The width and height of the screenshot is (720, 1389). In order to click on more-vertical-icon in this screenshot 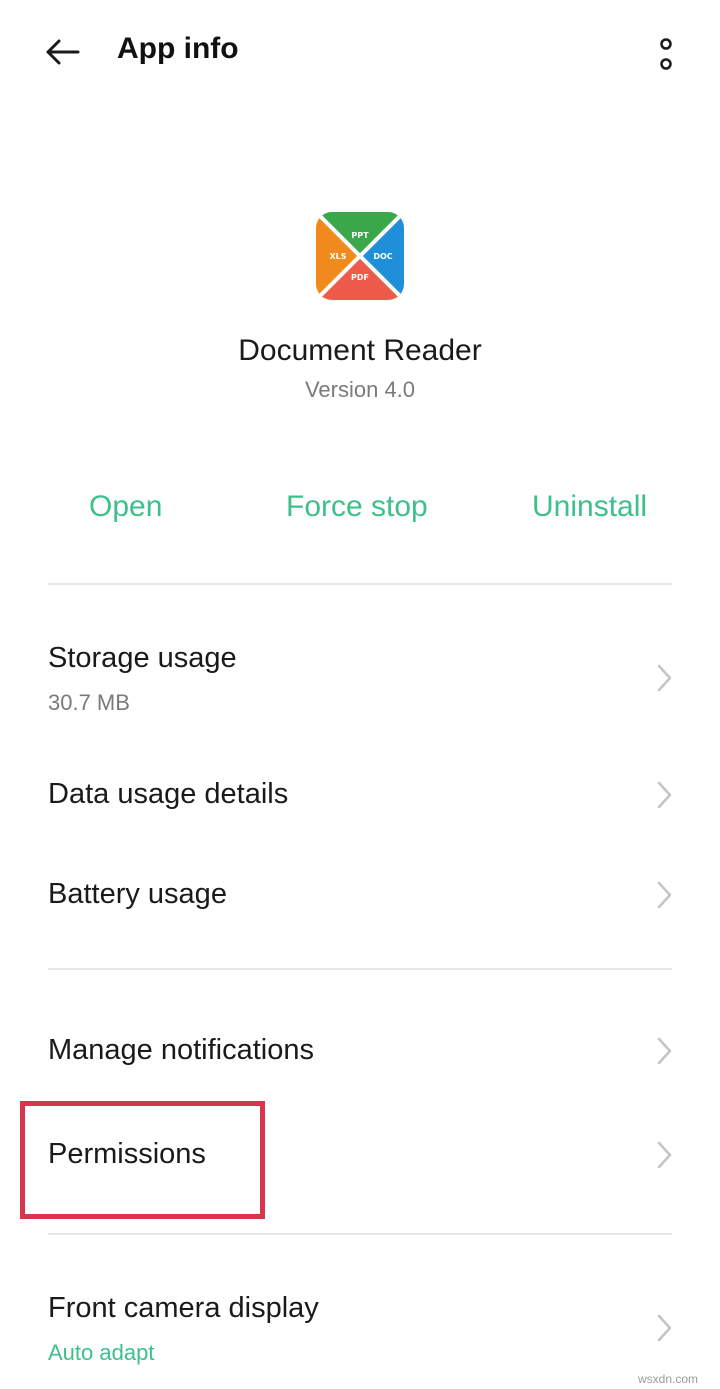, I will do `click(666, 54)`.